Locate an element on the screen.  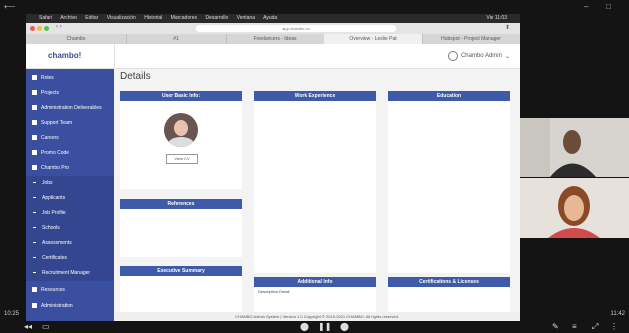
captions-icon: ▭ is located at coordinates (46, 326).